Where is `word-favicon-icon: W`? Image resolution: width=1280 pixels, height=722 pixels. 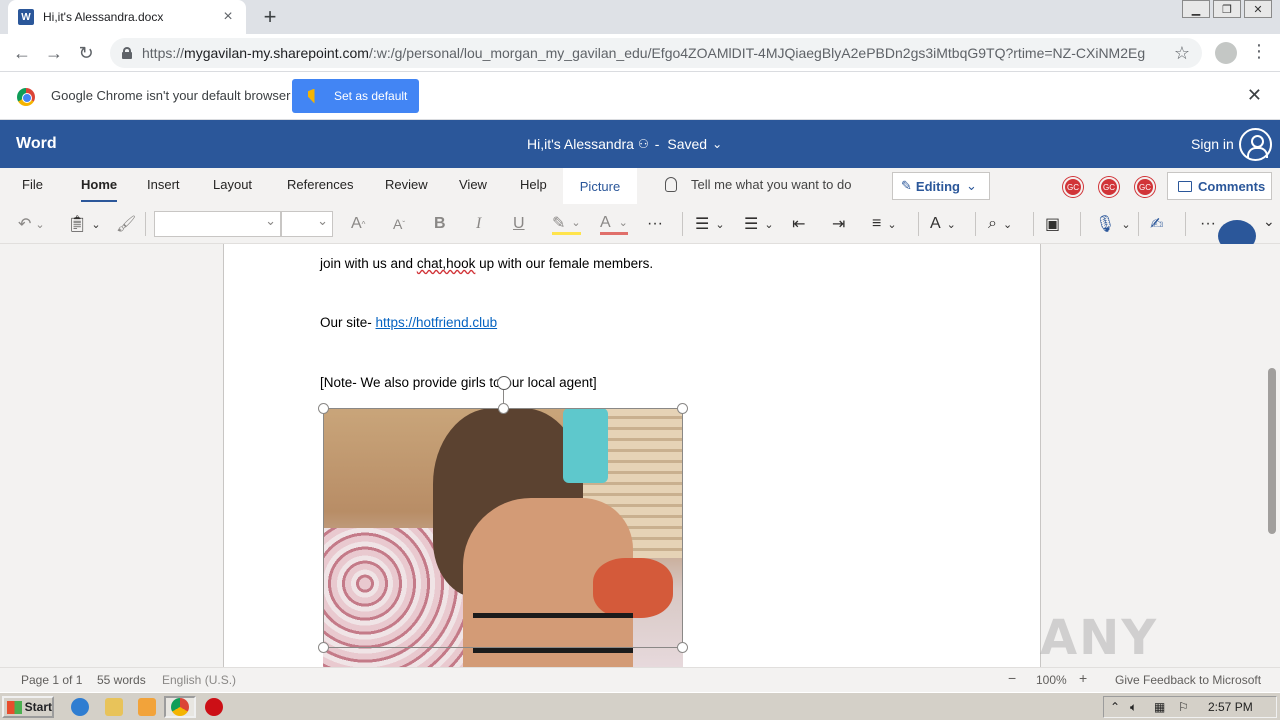
word-favicon-icon: W is located at coordinates (26, 17).